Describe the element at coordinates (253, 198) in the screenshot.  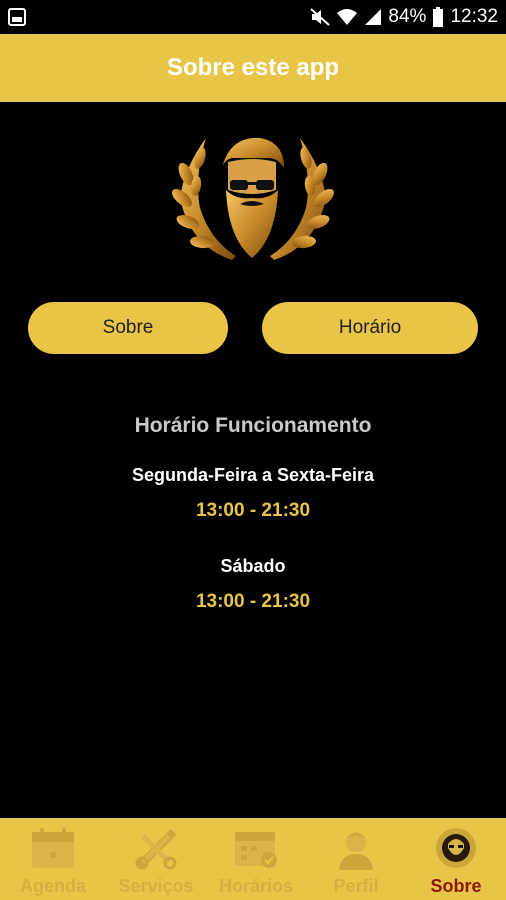
I see `bearded-man-laurel-logo` at that location.